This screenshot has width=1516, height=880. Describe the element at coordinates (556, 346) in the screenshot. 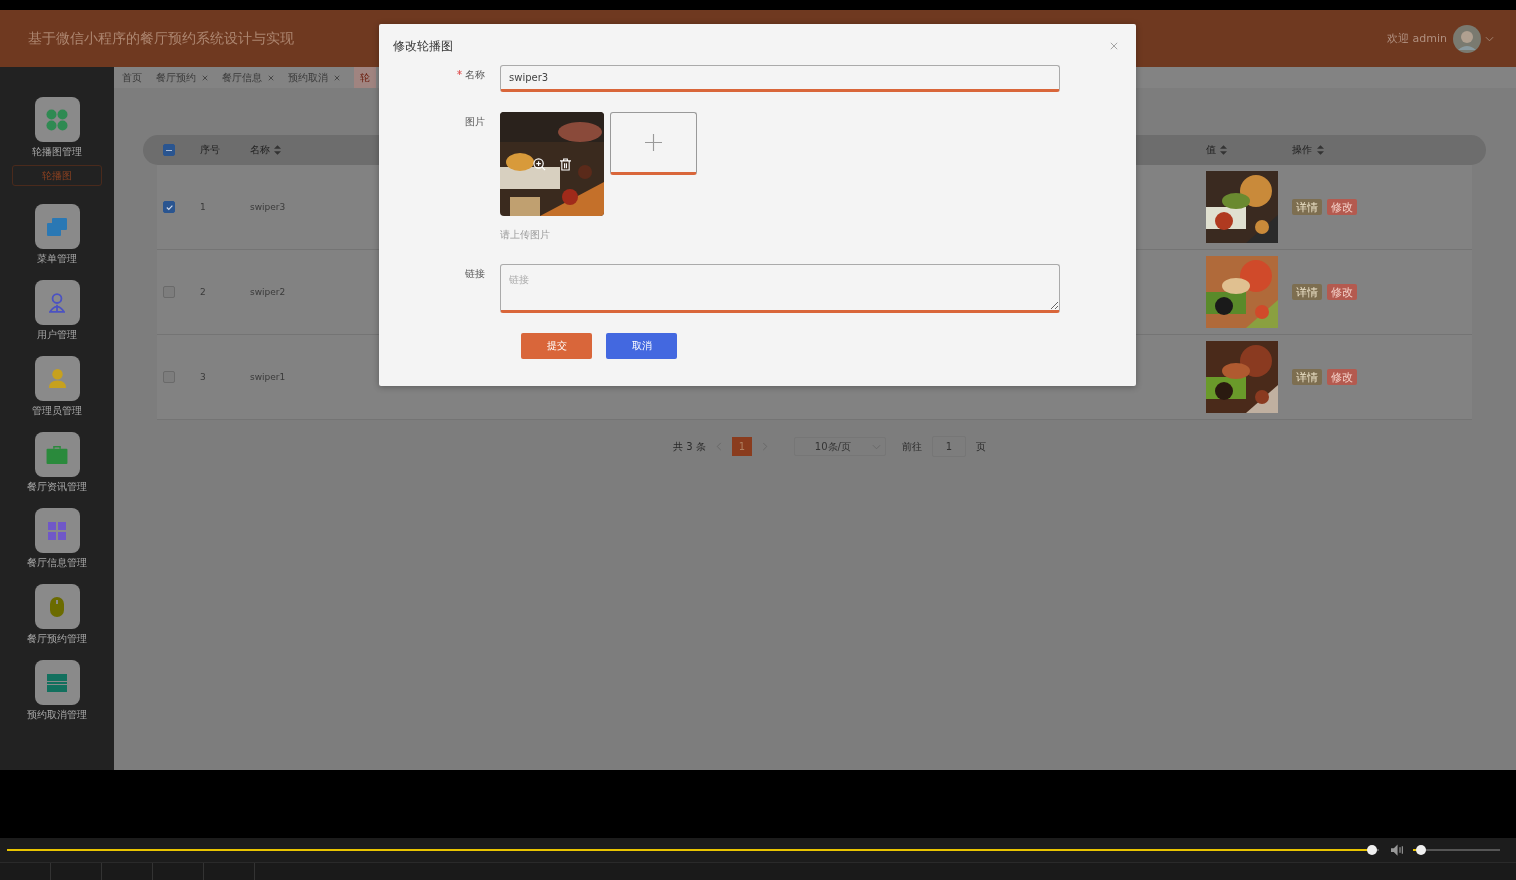

I see `submit-button: 提交` at that location.